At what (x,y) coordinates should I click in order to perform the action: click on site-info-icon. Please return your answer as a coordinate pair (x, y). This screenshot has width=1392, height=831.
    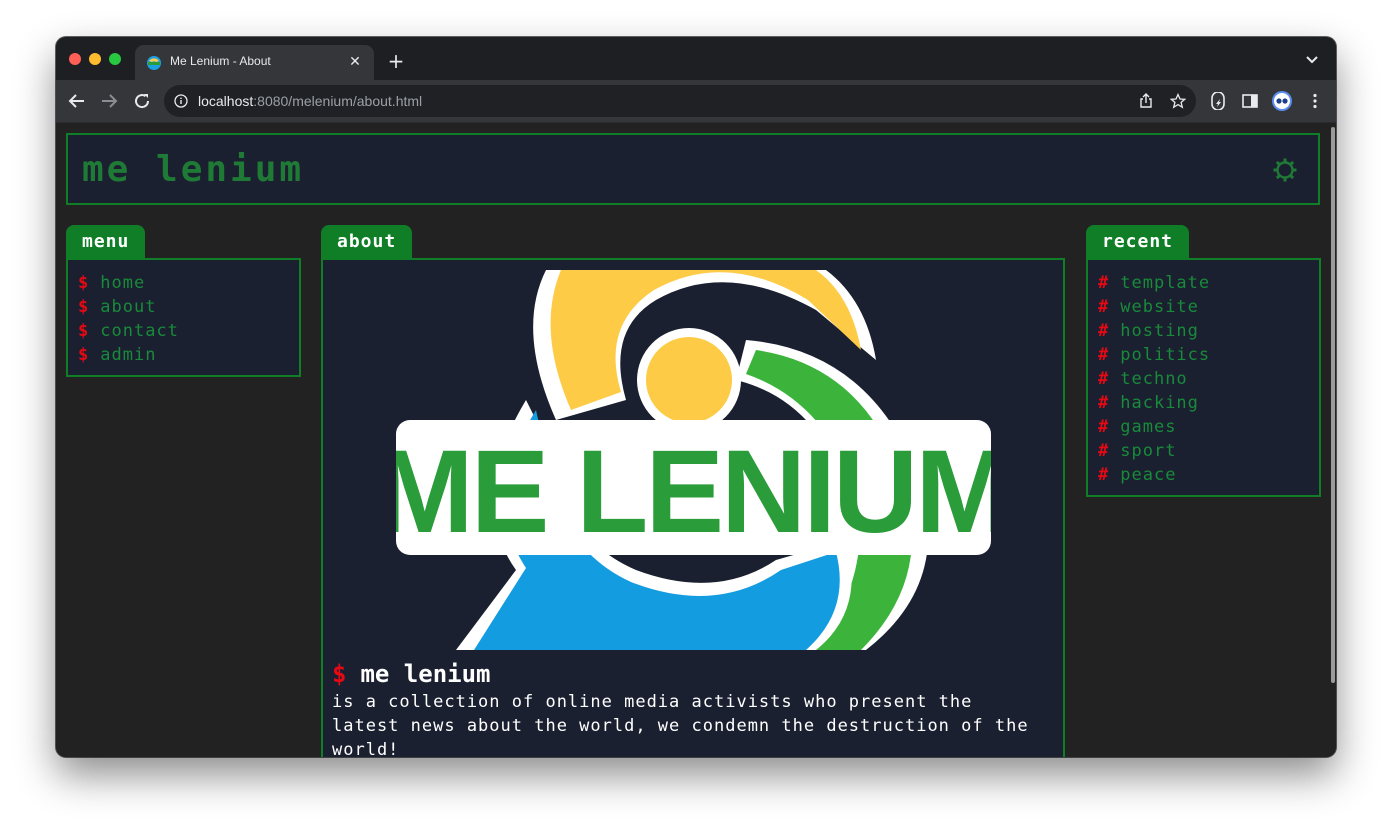
    Looking at the image, I should click on (181, 101).